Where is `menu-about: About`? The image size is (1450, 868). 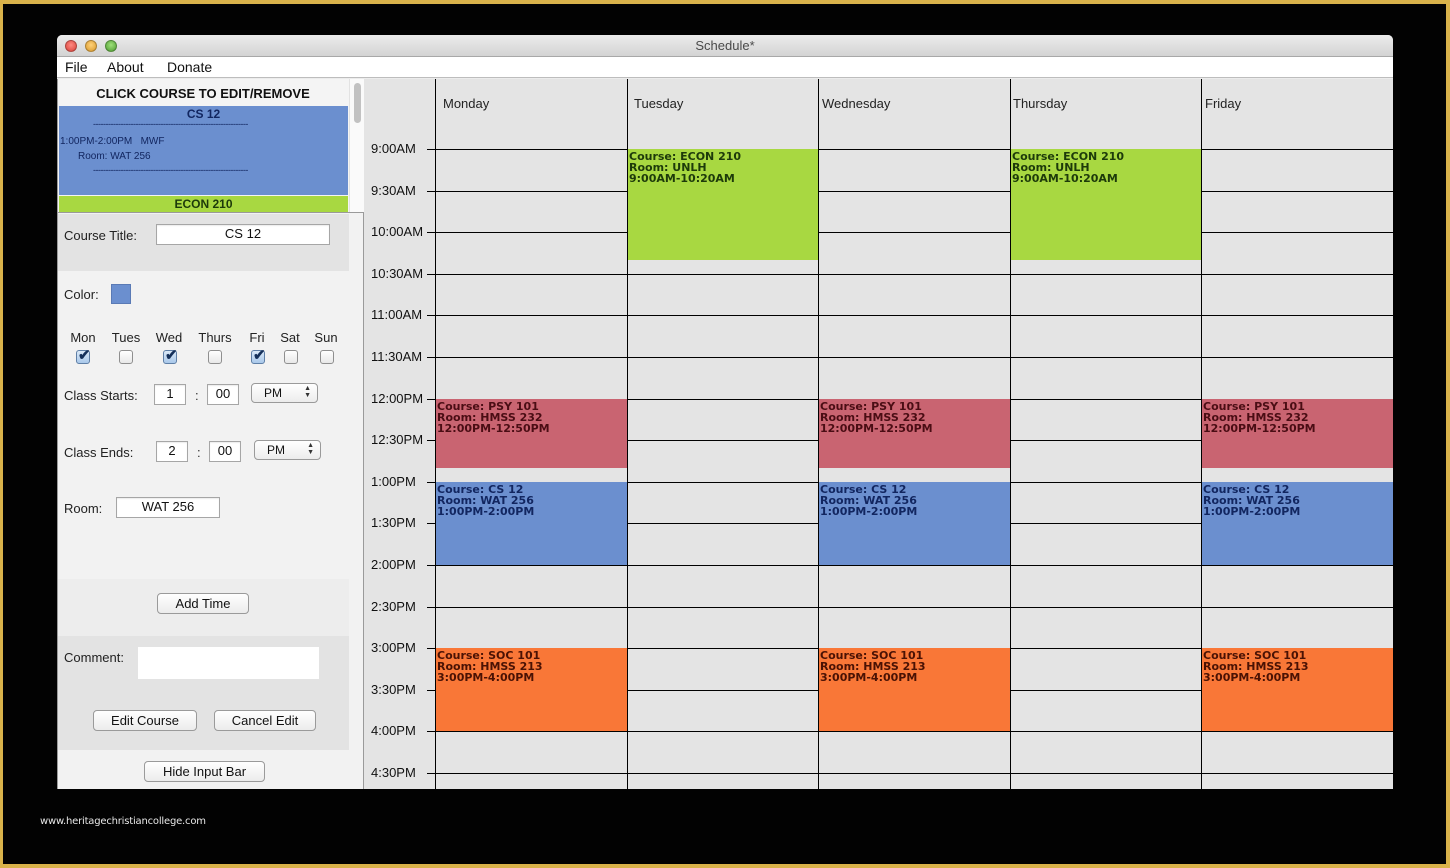
menu-about: About is located at coordinates (125, 67).